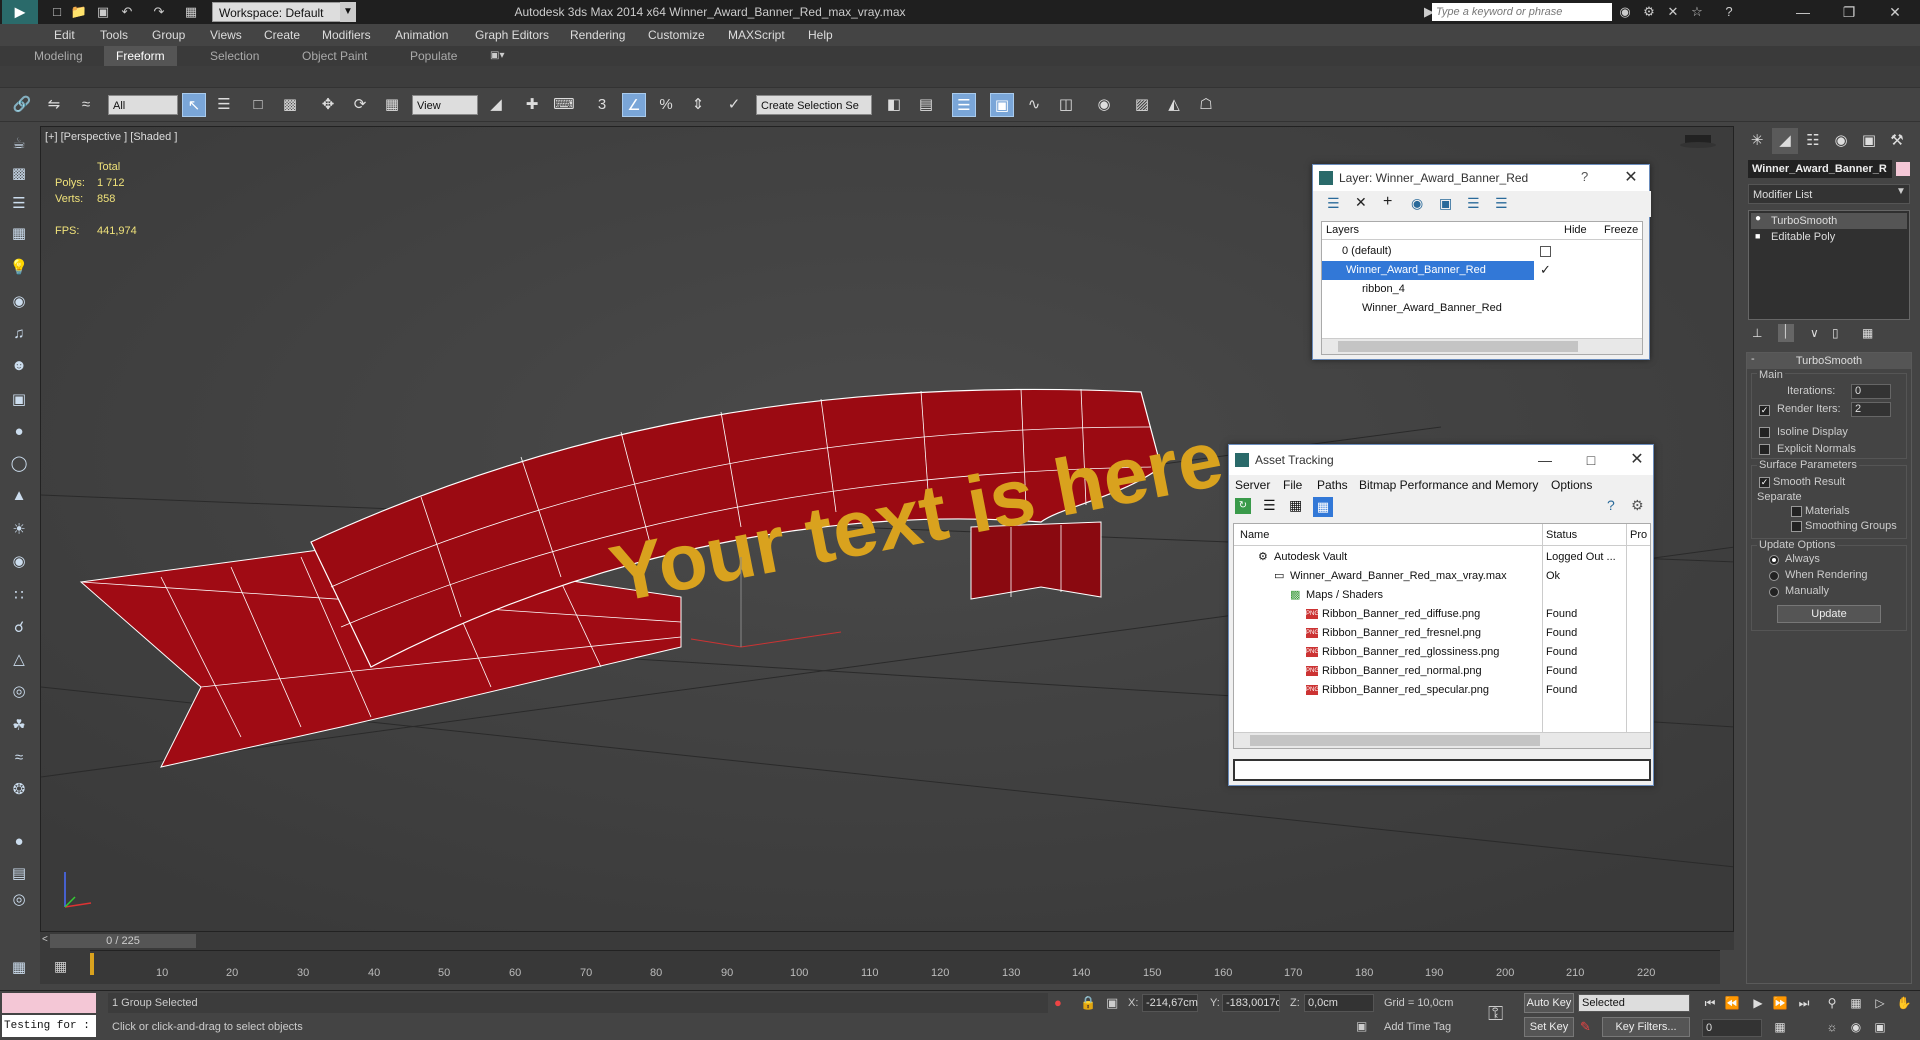 The width and height of the screenshot is (1920, 1040). What do you see at coordinates (346, 35) in the screenshot?
I see `menu-modifiers: Modifiers` at bounding box center [346, 35].